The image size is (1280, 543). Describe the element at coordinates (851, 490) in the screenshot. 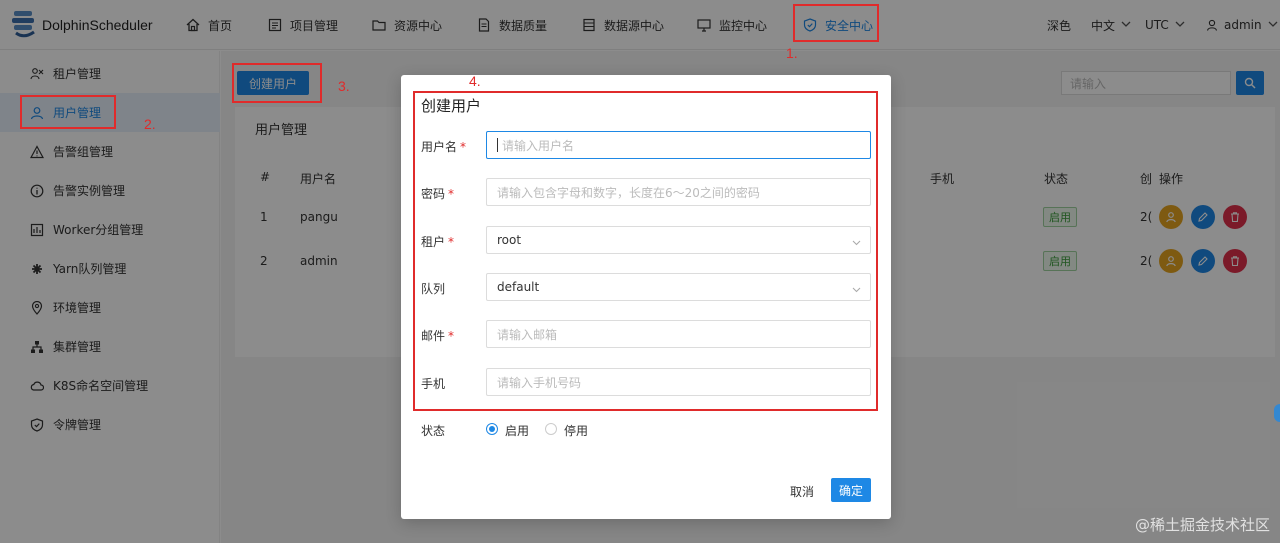

I see `confirm-button: 确定` at that location.